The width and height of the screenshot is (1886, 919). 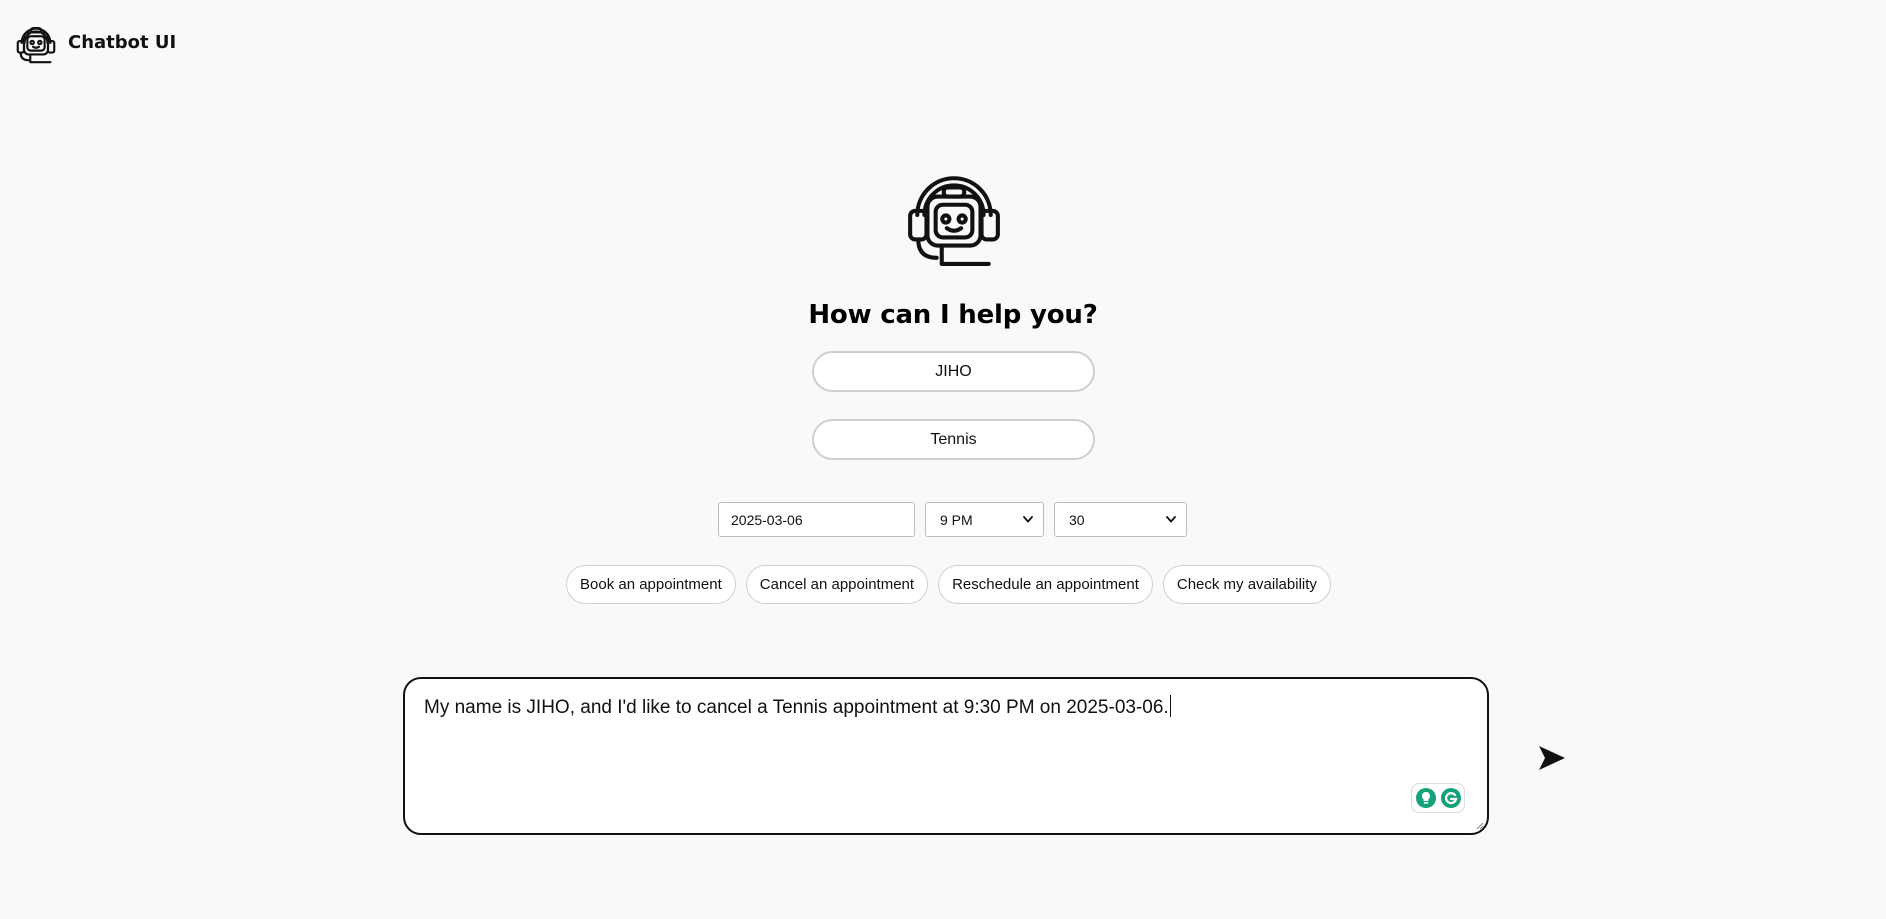 What do you see at coordinates (1246, 584) in the screenshot?
I see `check-availability-button: Check my availability` at bounding box center [1246, 584].